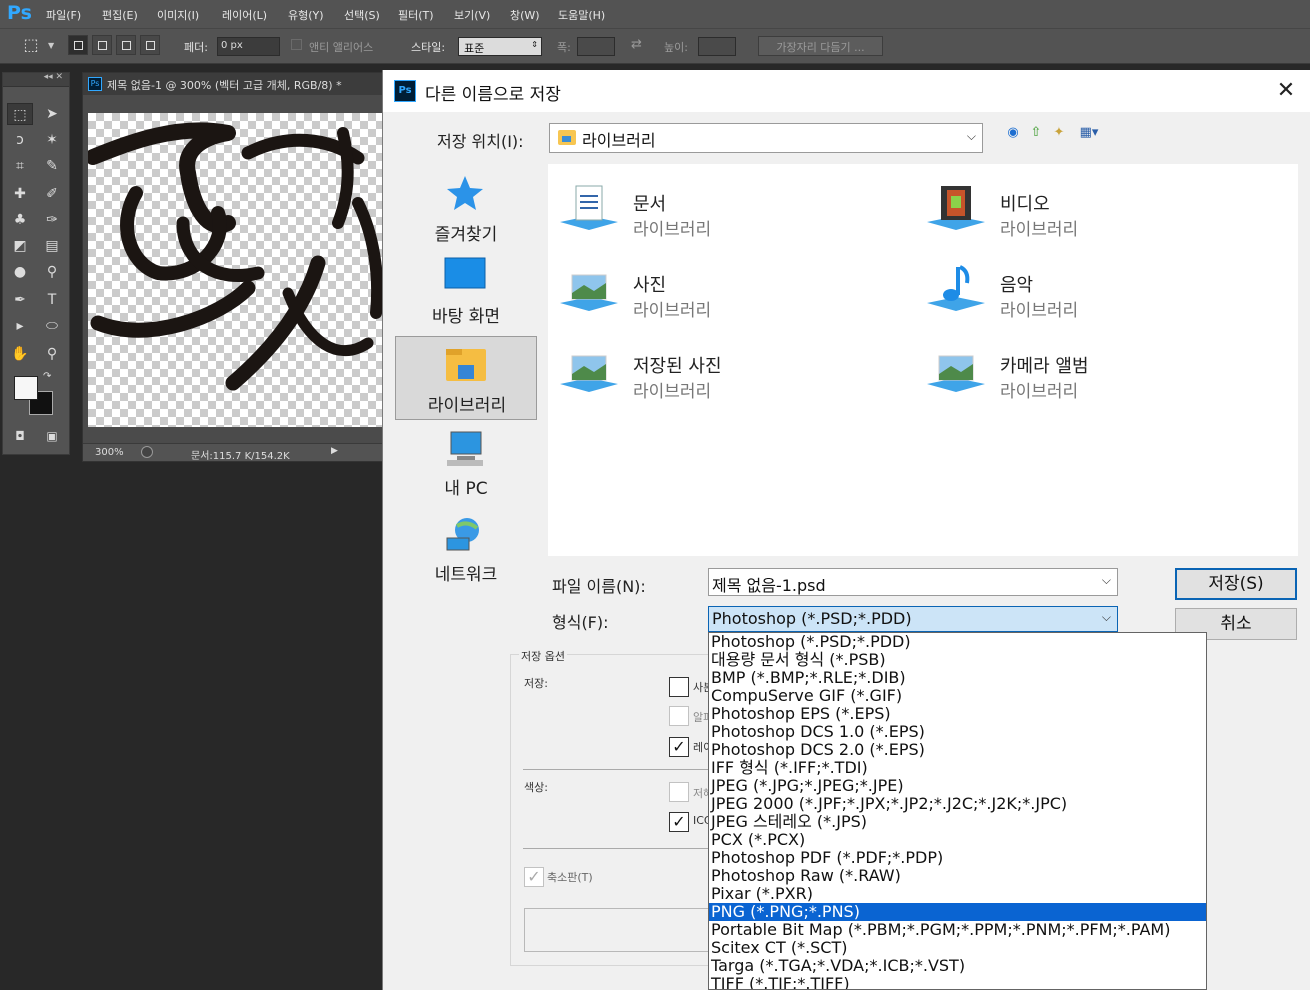 The width and height of the screenshot is (1310, 990). What do you see at coordinates (20, 354) in the screenshot?
I see `hand-tool-icon: ✋` at bounding box center [20, 354].